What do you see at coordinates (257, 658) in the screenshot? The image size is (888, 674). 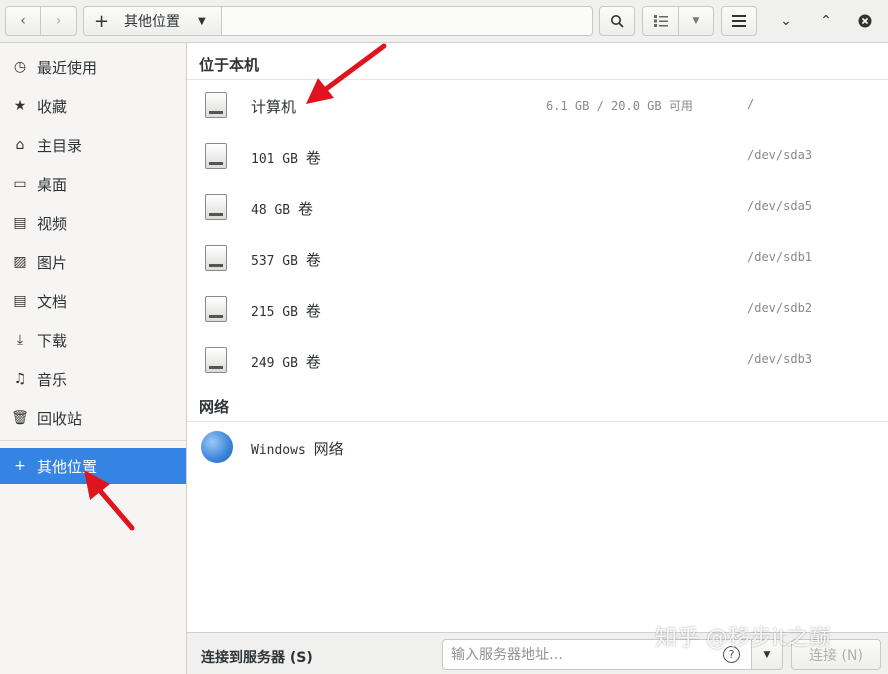 I see `connect-to-server-label: 连接到服务器 (S)` at bounding box center [257, 658].